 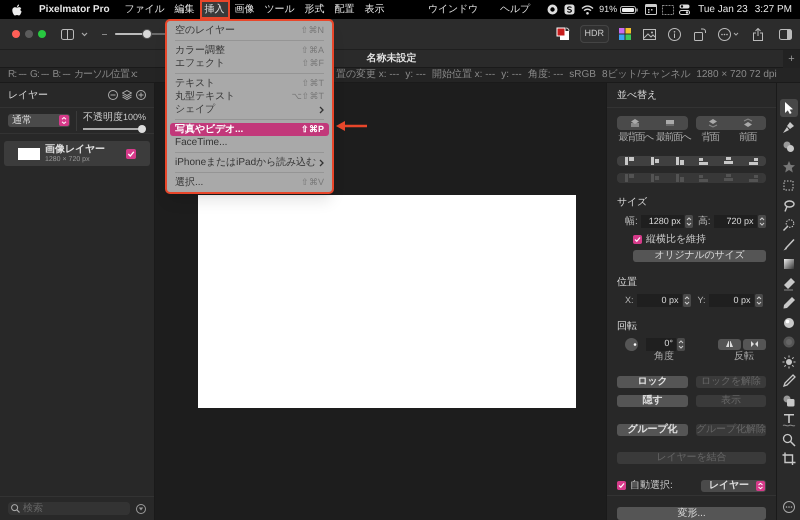 I want to click on filter-icon, so click(x=141, y=509).